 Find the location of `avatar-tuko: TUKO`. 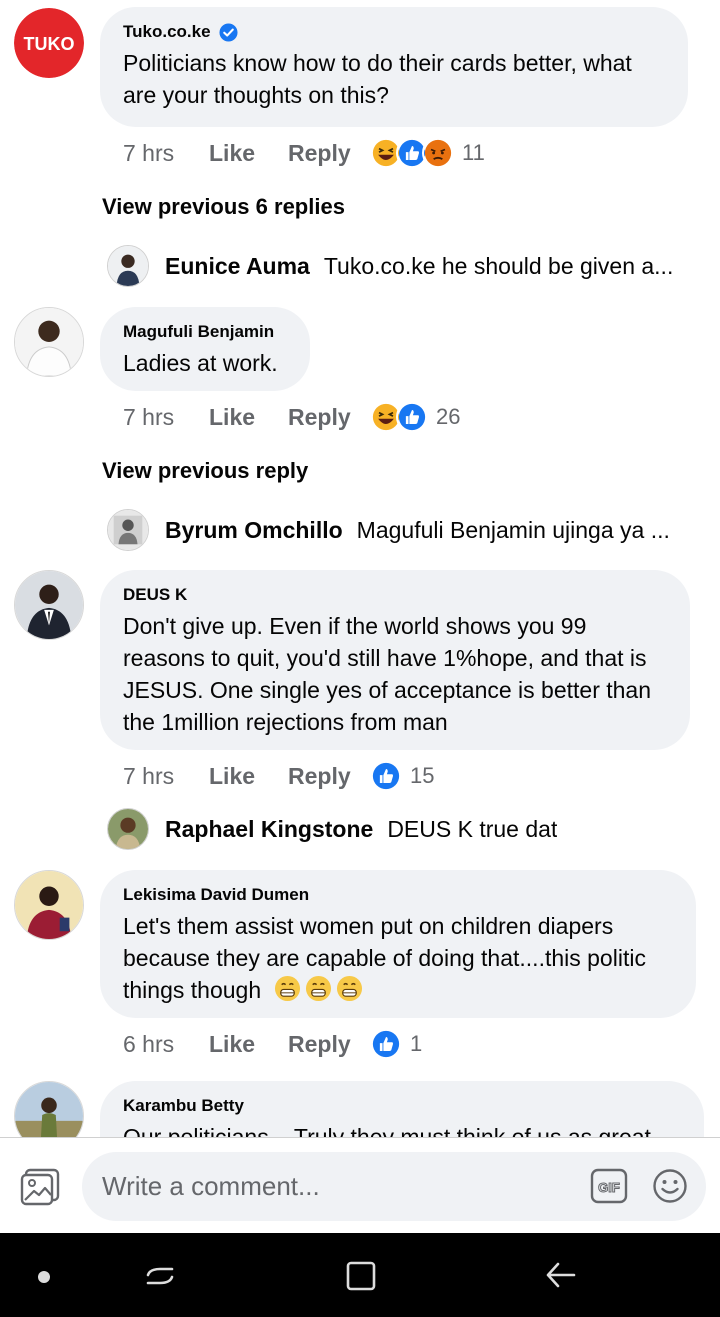

avatar-tuko: TUKO is located at coordinates (49, 43).